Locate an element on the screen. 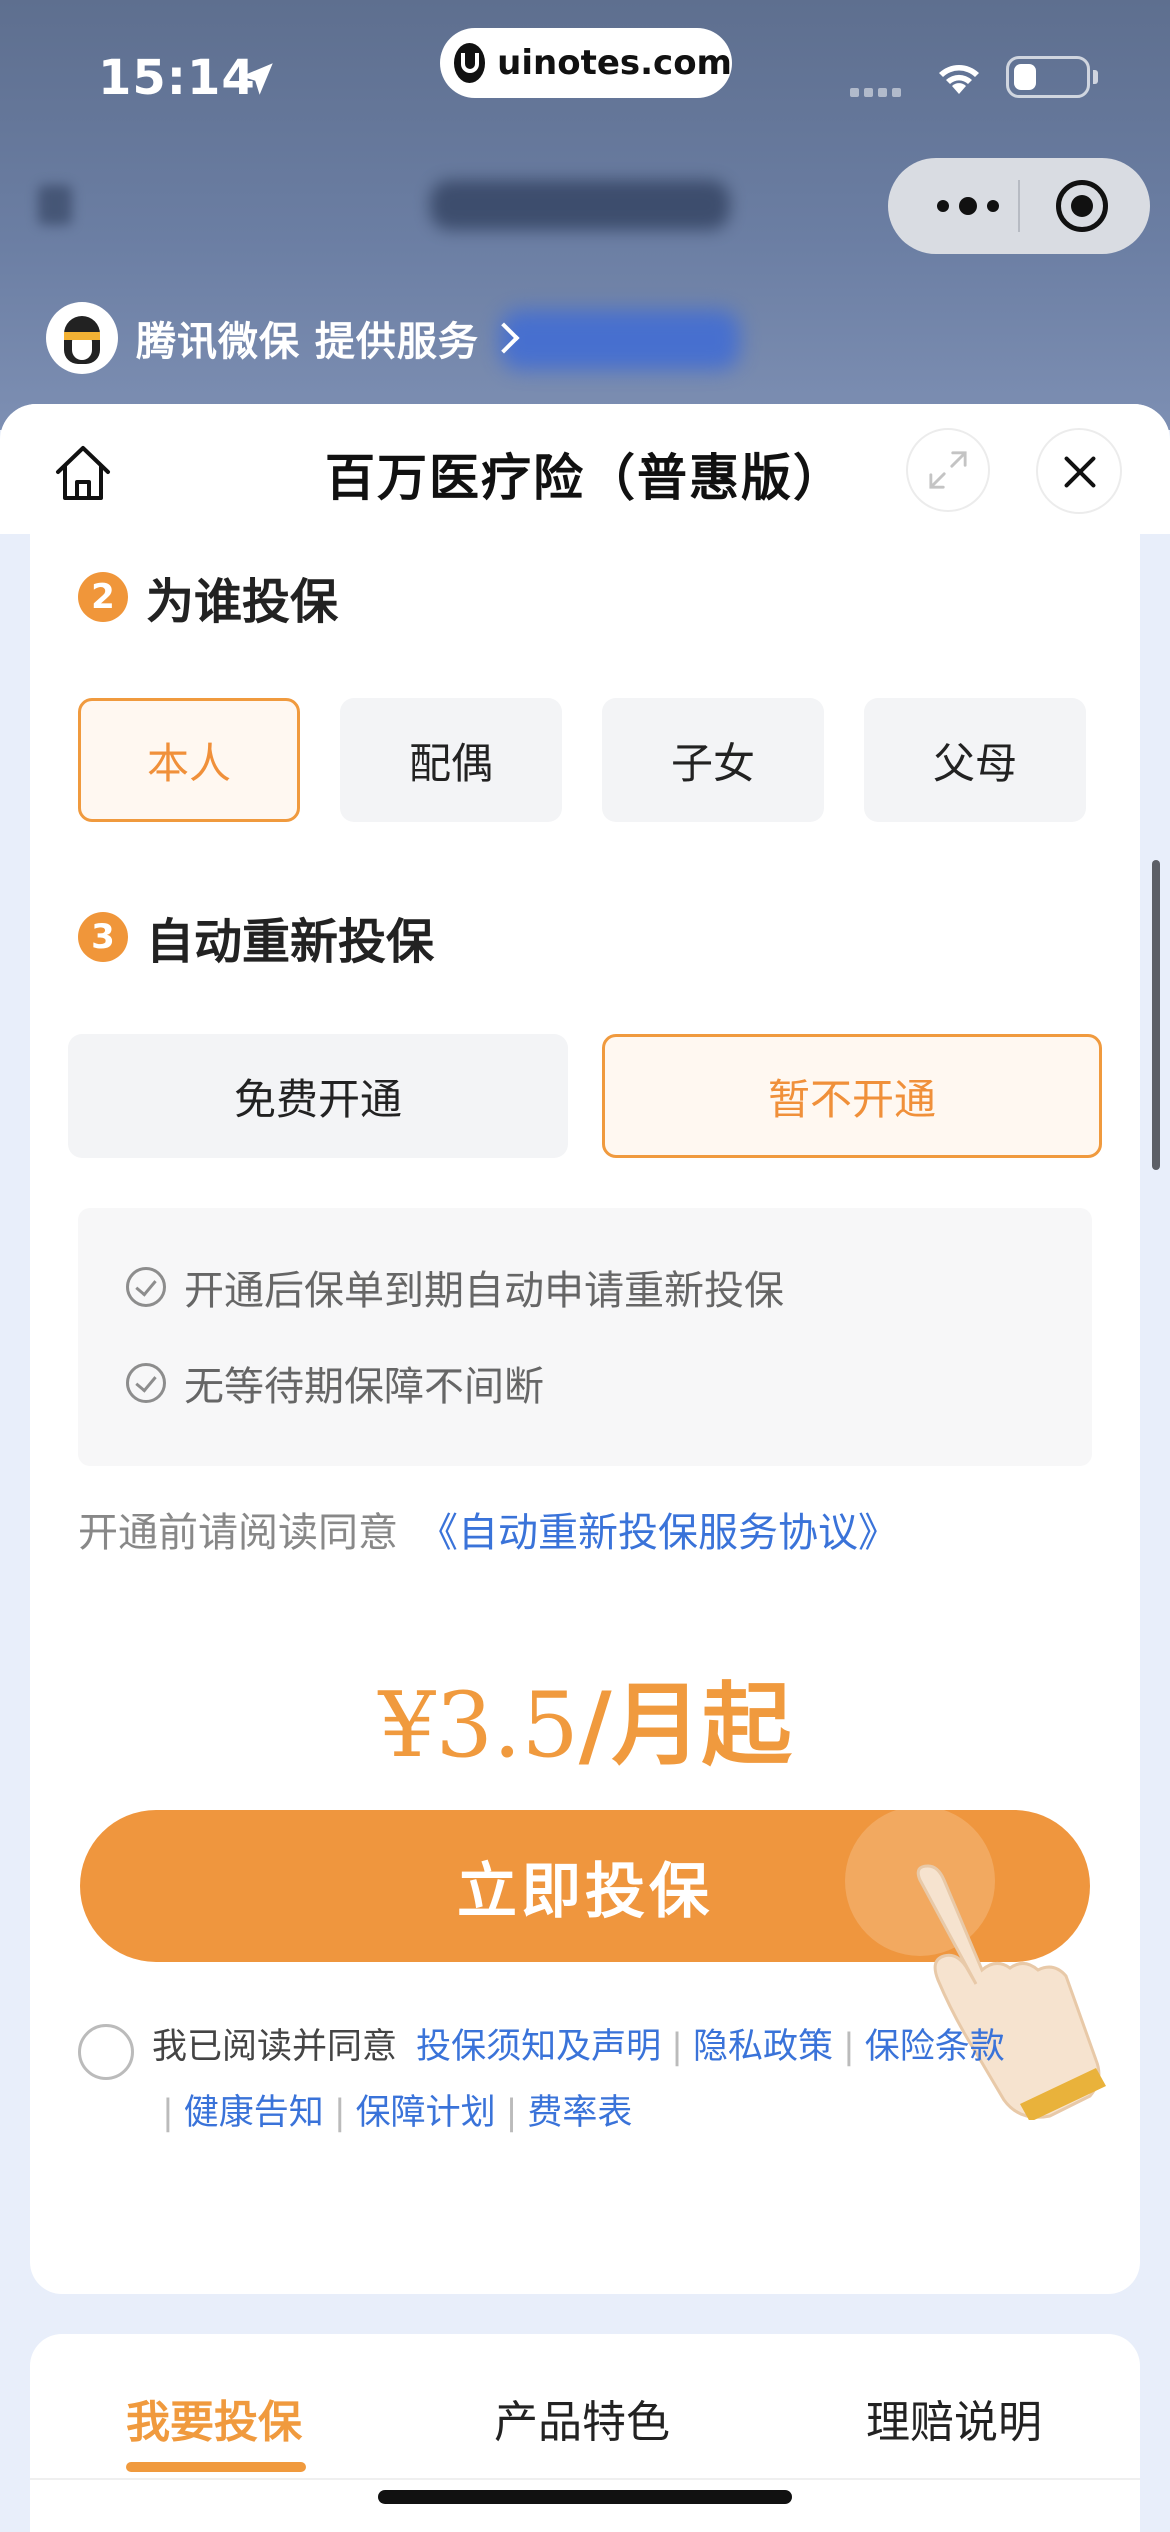 Image resolution: width=1170 pixels, height=2532 pixels. capsule-divider is located at coordinates (1019, 206).